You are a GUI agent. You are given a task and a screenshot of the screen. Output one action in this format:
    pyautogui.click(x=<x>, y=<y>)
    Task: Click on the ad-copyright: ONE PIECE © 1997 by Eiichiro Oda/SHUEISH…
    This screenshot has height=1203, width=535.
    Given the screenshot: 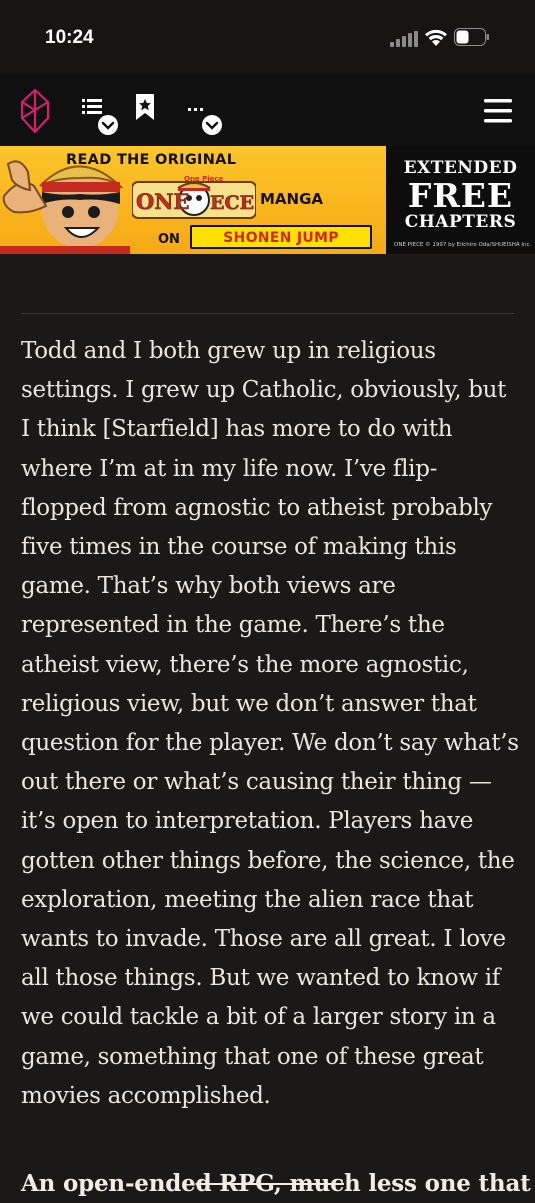 What is the action you would take?
    pyautogui.click(x=463, y=245)
    